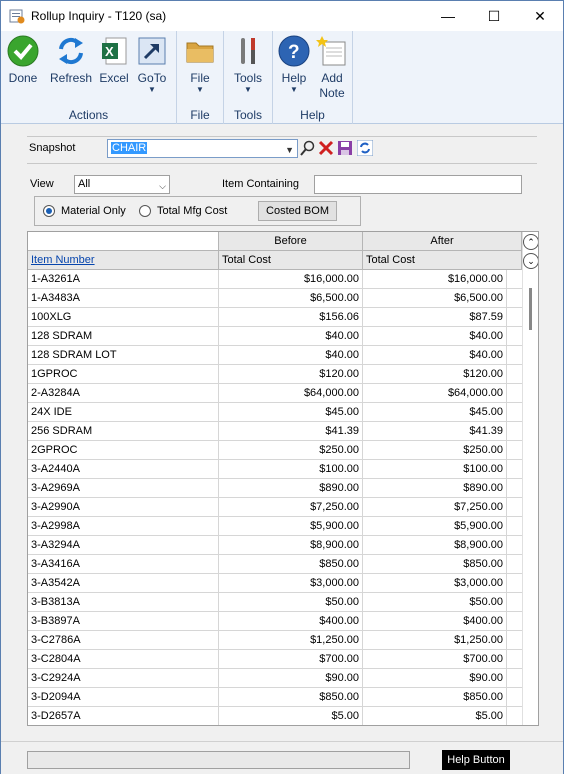 The height and width of the screenshot is (774, 564). What do you see at coordinates (275, 355) in the screenshot?
I see `table-row: 128 SDRAM LOT $40.00 $40.00` at bounding box center [275, 355].